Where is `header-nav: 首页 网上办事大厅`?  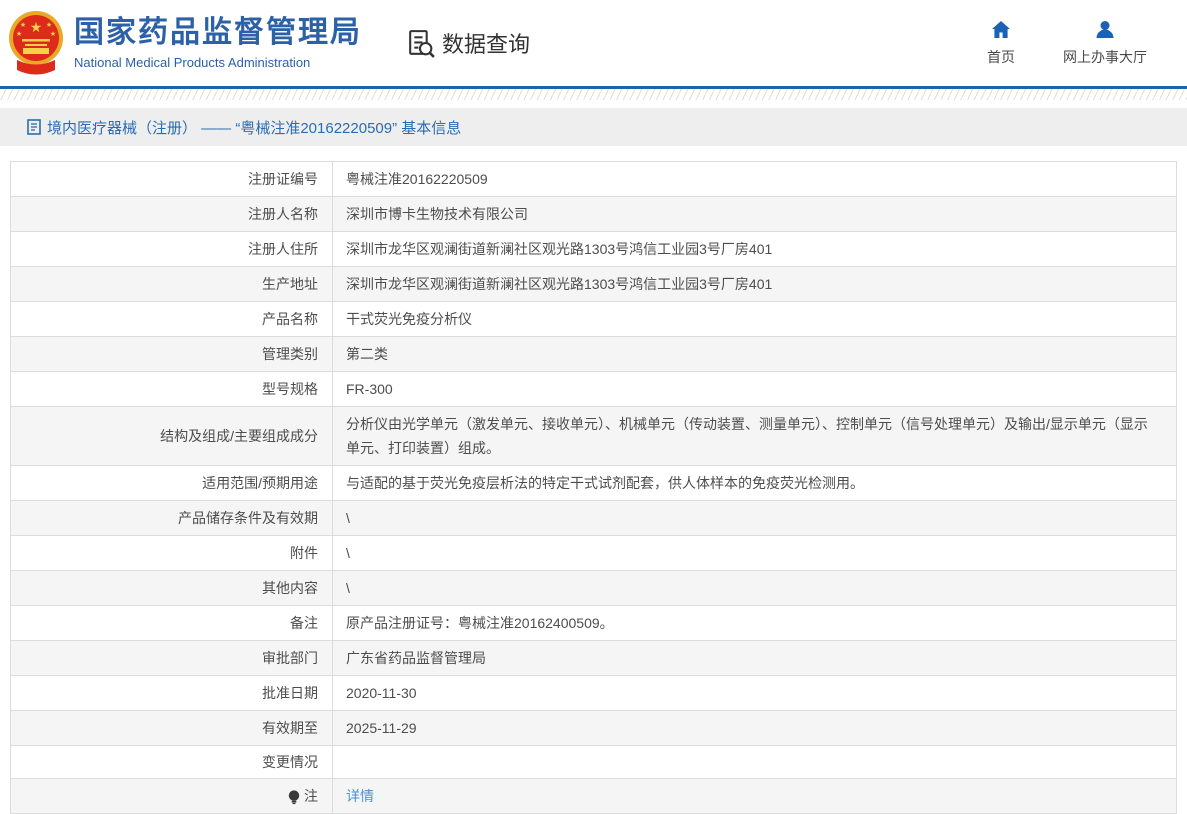
header-nav: 首页 网上办事大厅 is located at coordinates (1067, 43).